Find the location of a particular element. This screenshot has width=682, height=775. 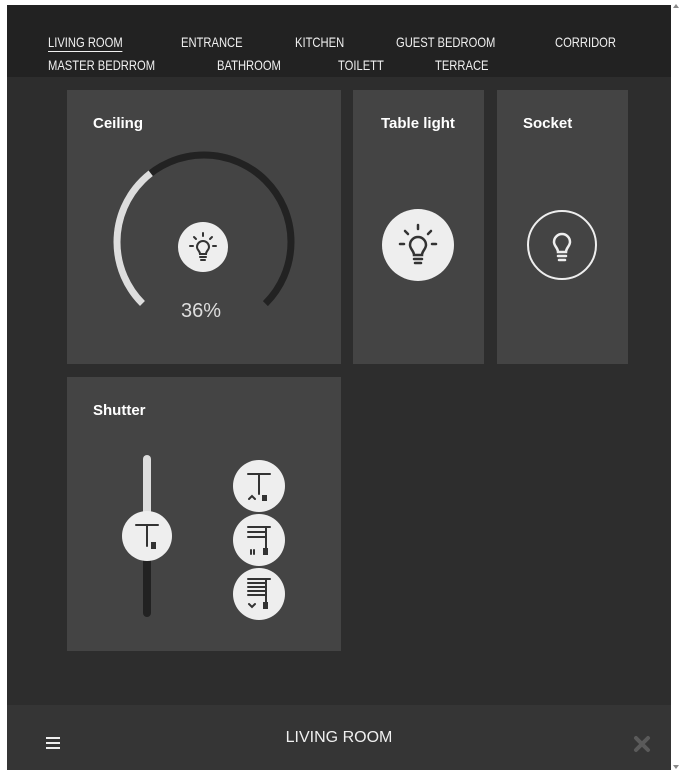

shutter-up-button is located at coordinates (259, 486).